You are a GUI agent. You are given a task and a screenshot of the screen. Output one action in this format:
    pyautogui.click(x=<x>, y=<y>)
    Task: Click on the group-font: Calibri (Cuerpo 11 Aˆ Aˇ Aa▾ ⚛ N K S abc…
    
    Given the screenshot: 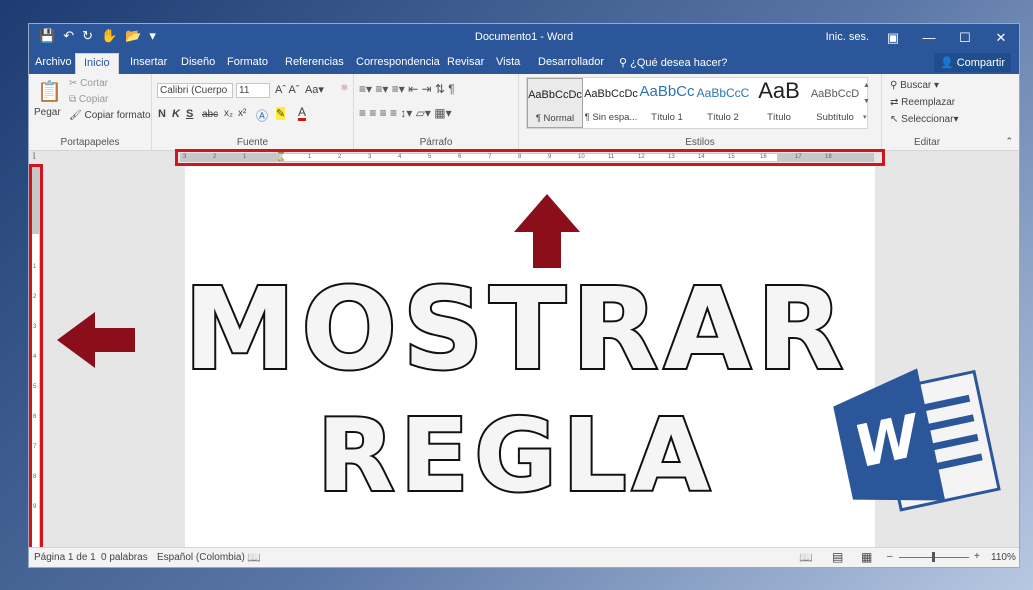 What is the action you would take?
    pyautogui.click(x=253, y=112)
    